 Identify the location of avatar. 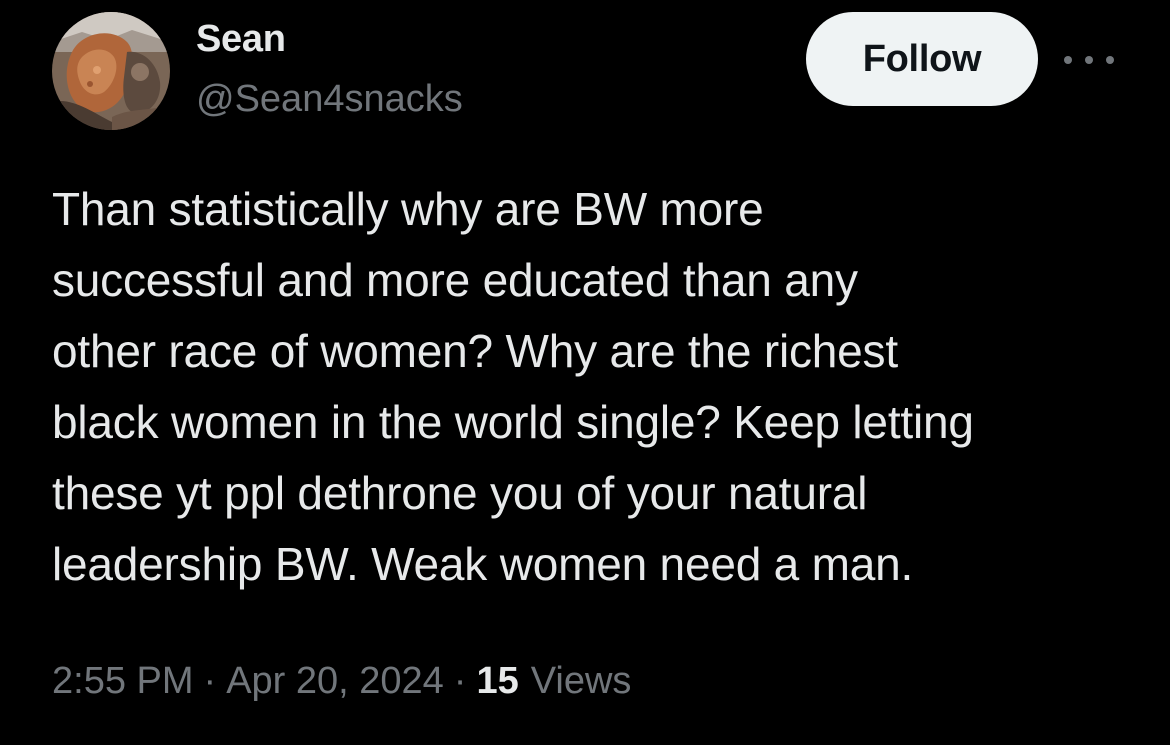
(111, 71).